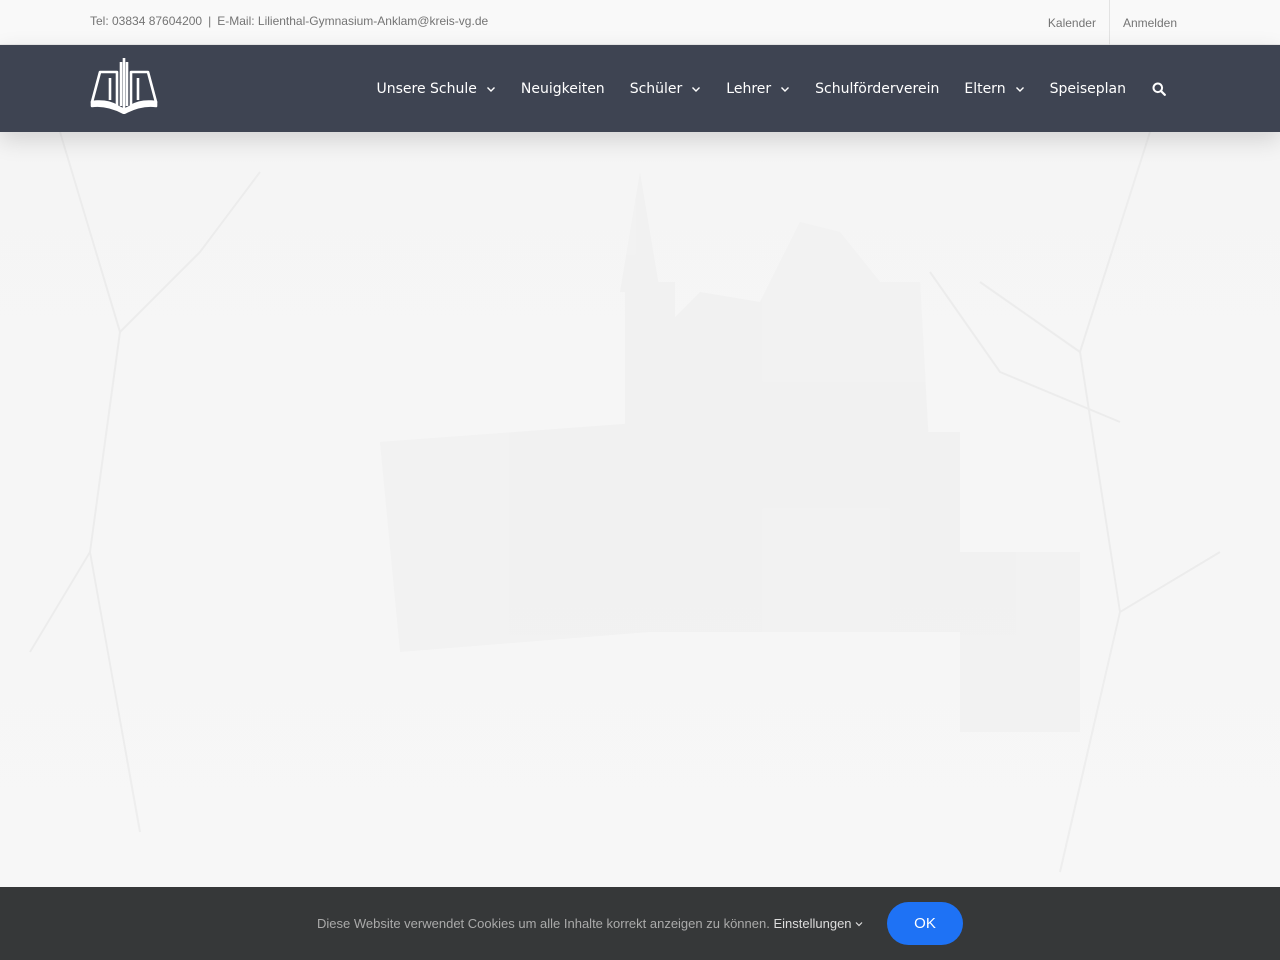 The image size is (1280, 960). I want to click on nav-item-schulfoerderverein: Schulförderverein, so click(877, 89).